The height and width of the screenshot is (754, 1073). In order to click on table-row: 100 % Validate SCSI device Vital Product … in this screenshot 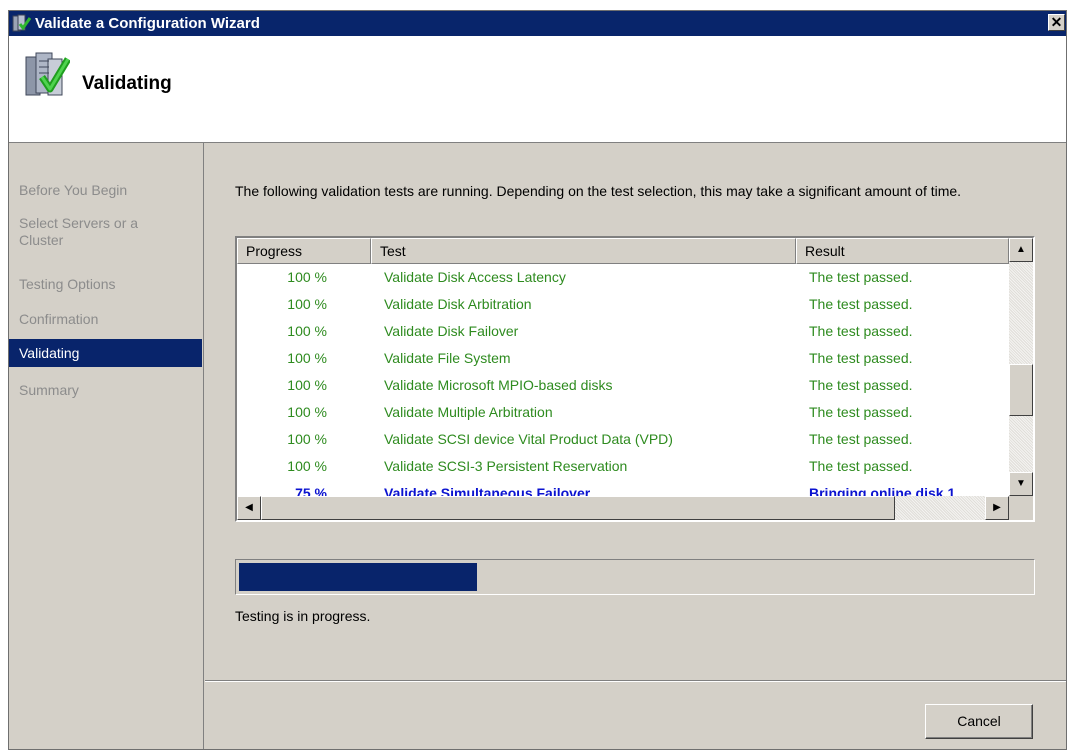, I will do `click(623, 439)`.